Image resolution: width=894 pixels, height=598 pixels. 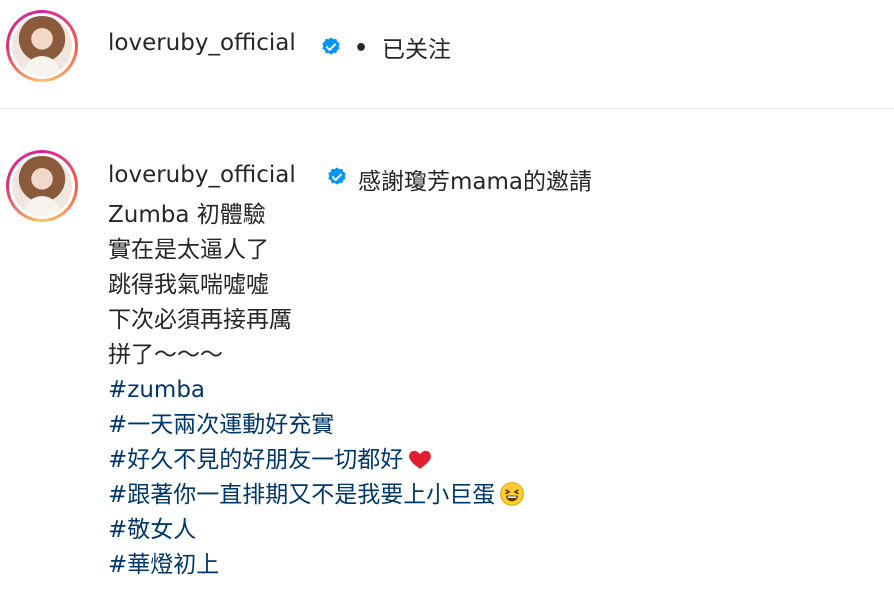 I want to click on hashtag-link: #好久不見的好朋友一切都好, so click(x=316, y=460).